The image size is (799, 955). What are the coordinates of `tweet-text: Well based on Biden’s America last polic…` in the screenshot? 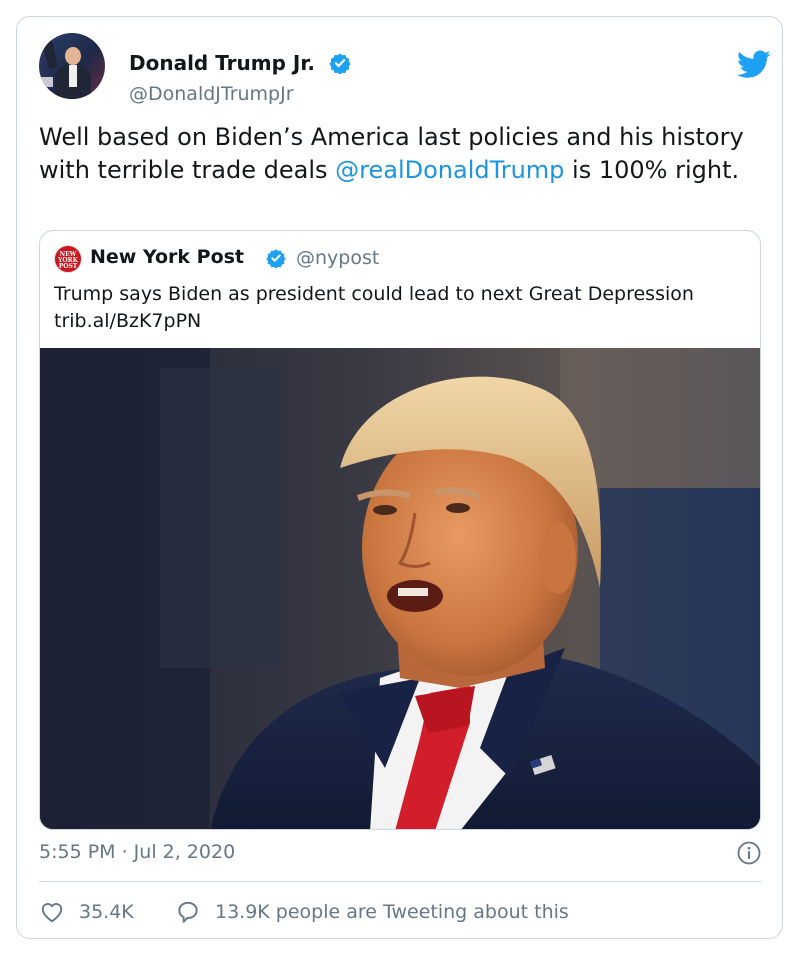 It's located at (391, 153).